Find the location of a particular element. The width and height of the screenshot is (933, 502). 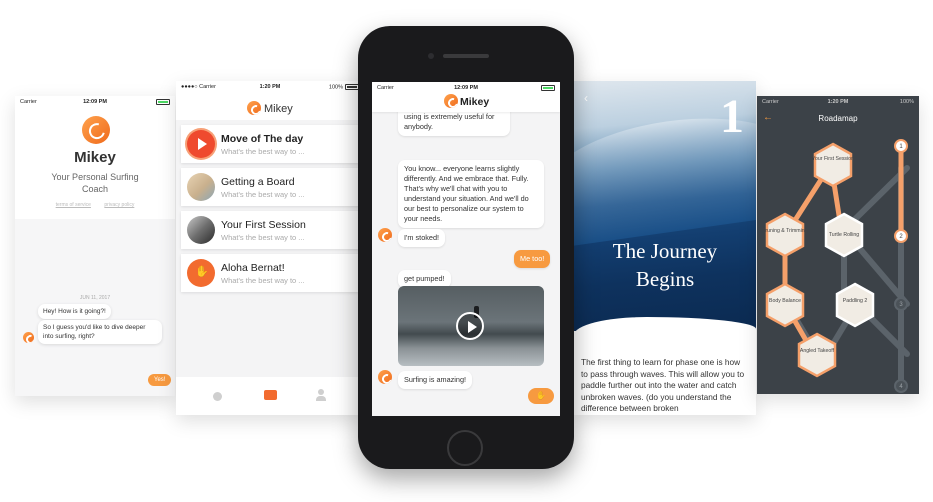

node-label: Angled Takeoff is located at coordinates (817, 351).